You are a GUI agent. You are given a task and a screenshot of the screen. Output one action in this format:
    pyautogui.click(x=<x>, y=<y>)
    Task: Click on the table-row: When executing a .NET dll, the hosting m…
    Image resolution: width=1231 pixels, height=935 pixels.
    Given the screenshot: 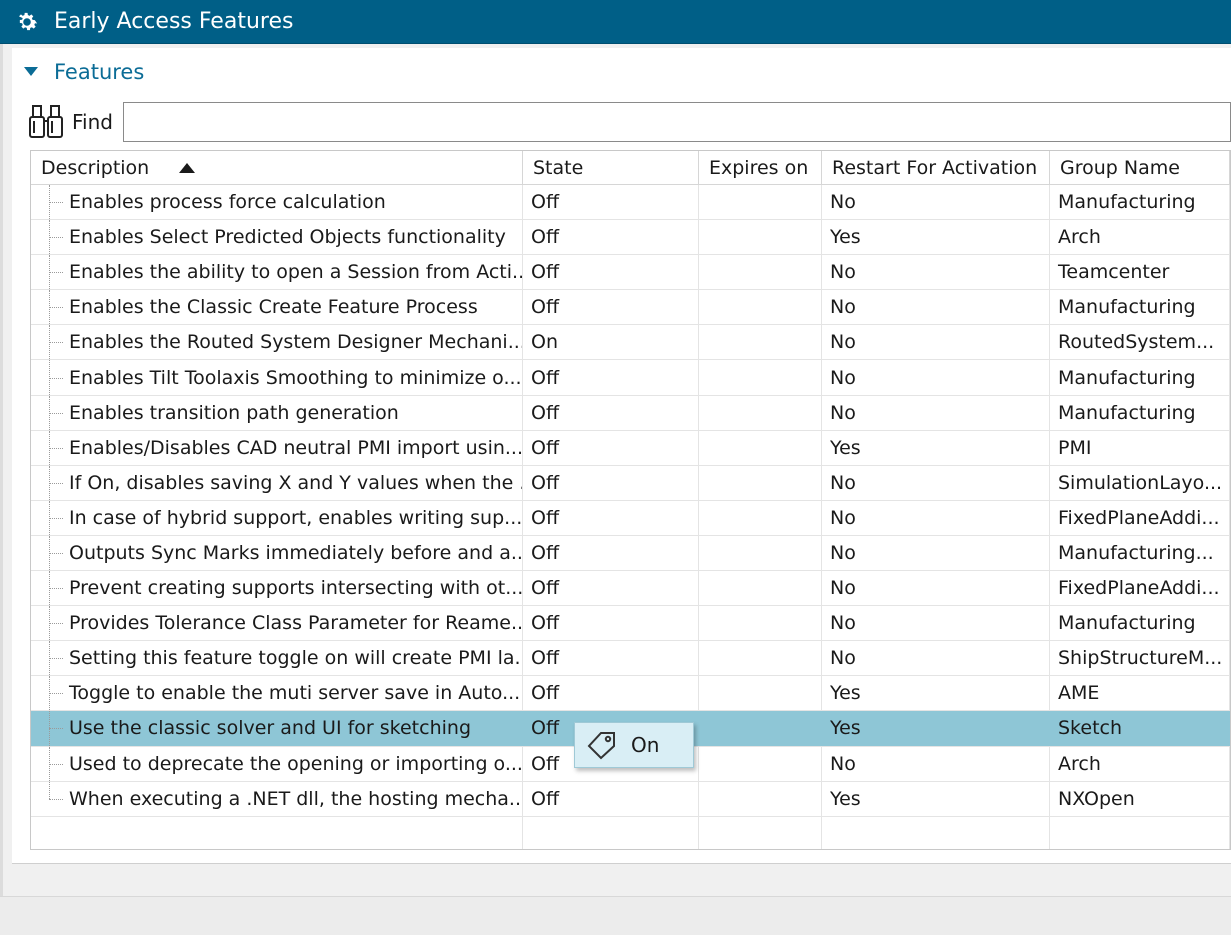 What is the action you would take?
    pyautogui.click(x=630, y=799)
    